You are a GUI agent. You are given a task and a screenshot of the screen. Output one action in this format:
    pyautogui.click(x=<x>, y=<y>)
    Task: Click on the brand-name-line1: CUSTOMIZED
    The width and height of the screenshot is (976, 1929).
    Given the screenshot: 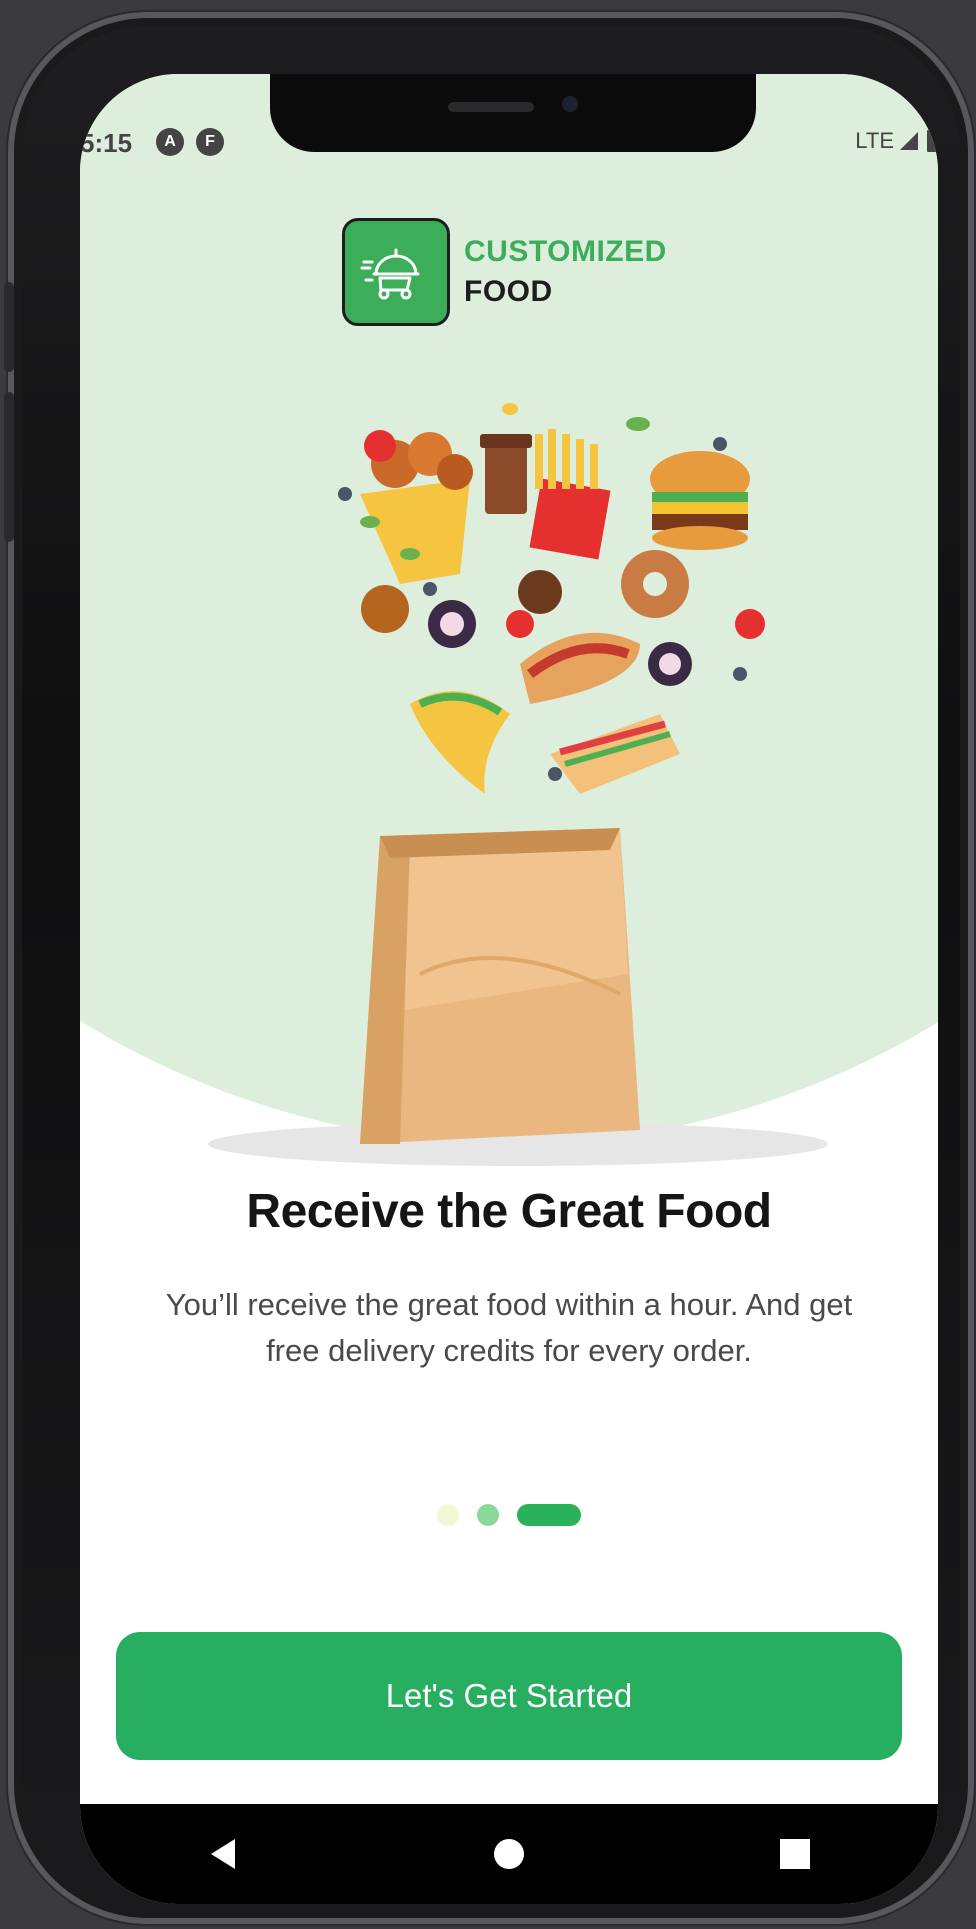 What is the action you would take?
    pyautogui.click(x=565, y=251)
    